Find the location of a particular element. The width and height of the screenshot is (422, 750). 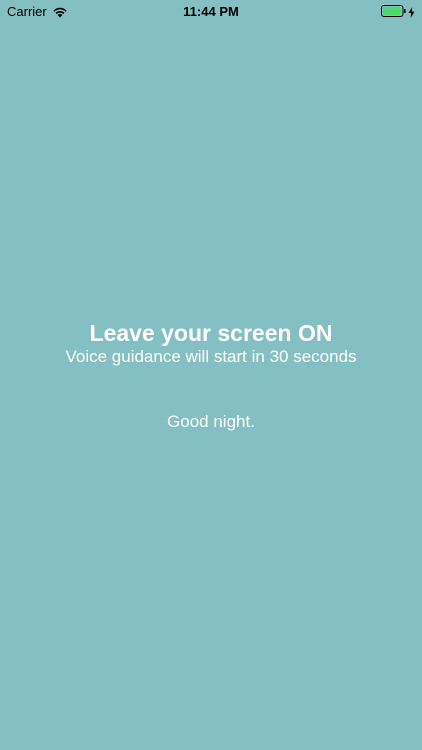

charging-bolt-icon is located at coordinates (411, 12).